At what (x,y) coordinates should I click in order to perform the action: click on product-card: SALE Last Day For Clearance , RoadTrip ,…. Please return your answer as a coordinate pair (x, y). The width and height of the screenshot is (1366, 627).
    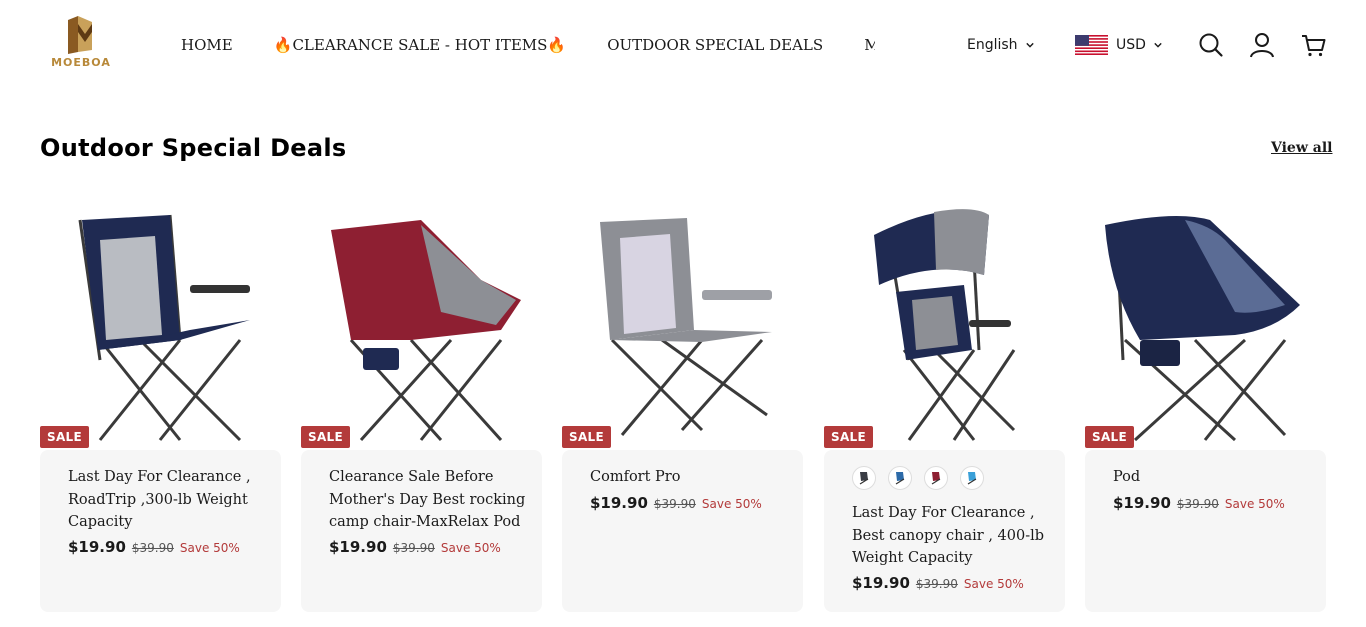
    Looking at the image, I should click on (160, 406).